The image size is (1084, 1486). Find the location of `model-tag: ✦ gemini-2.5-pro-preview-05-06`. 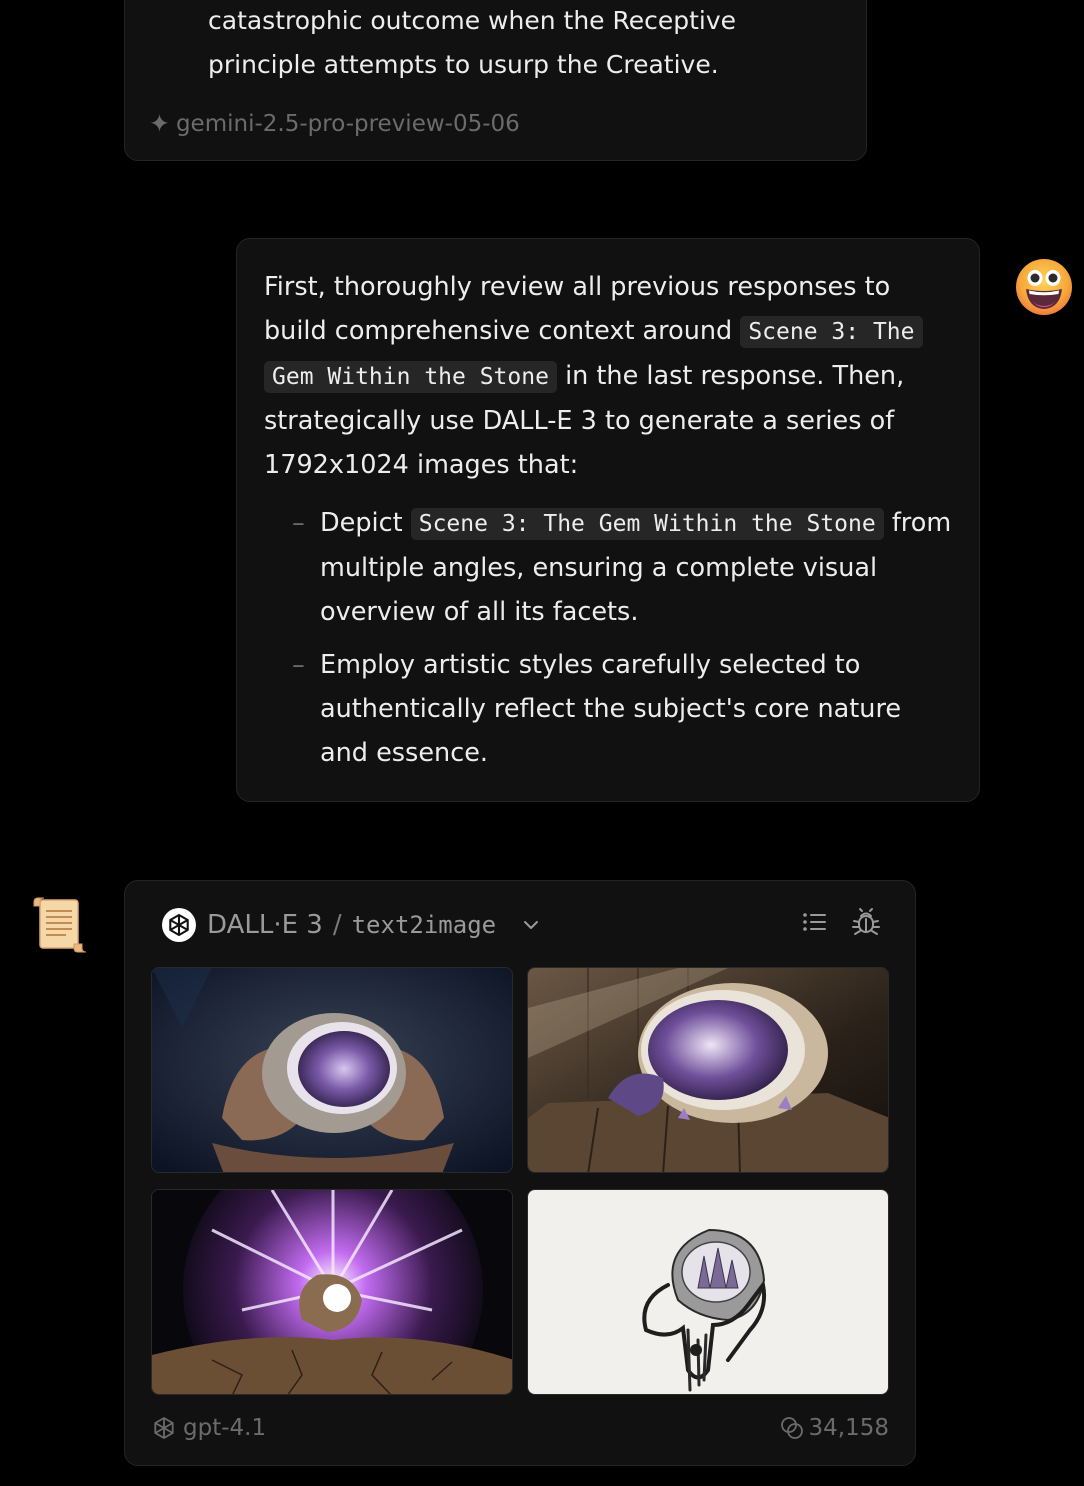

model-tag: ✦ gemini-2.5-pro-preview-05-06 is located at coordinates (334, 123).